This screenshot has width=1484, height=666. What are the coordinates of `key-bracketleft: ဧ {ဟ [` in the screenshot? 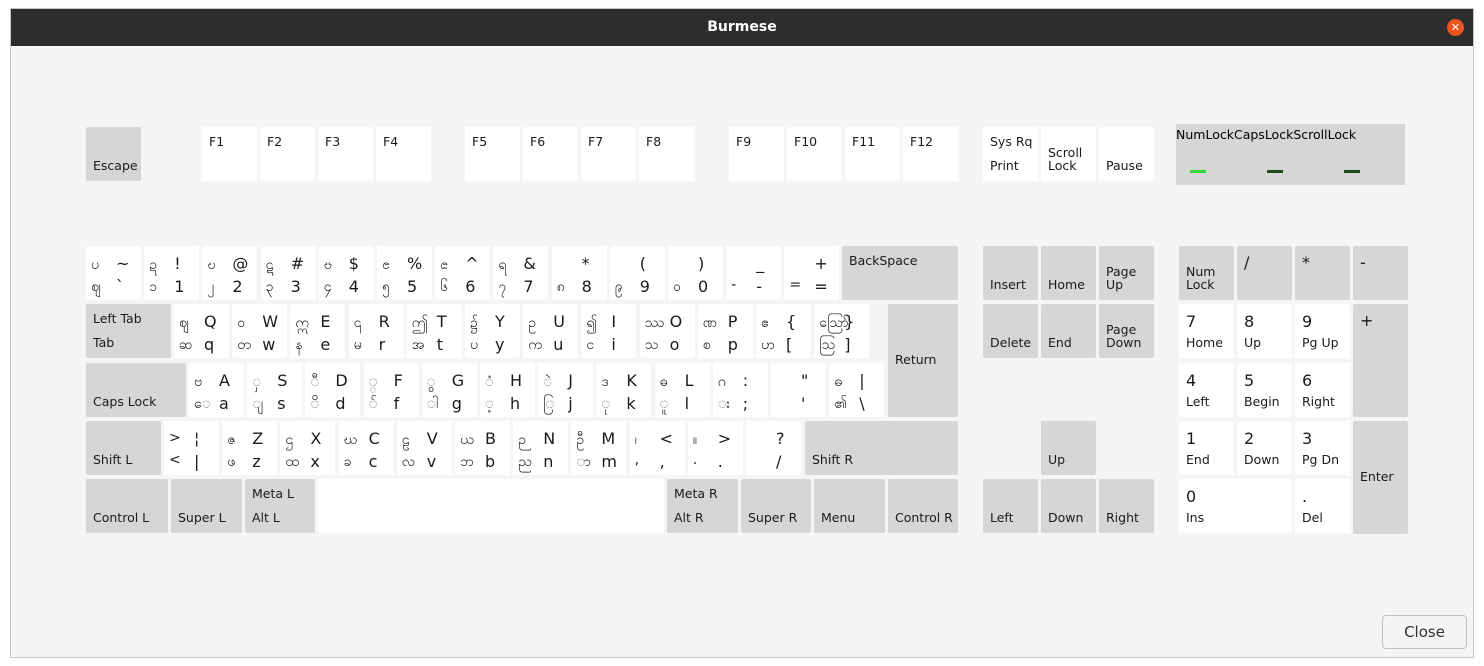 It's located at (783, 331).